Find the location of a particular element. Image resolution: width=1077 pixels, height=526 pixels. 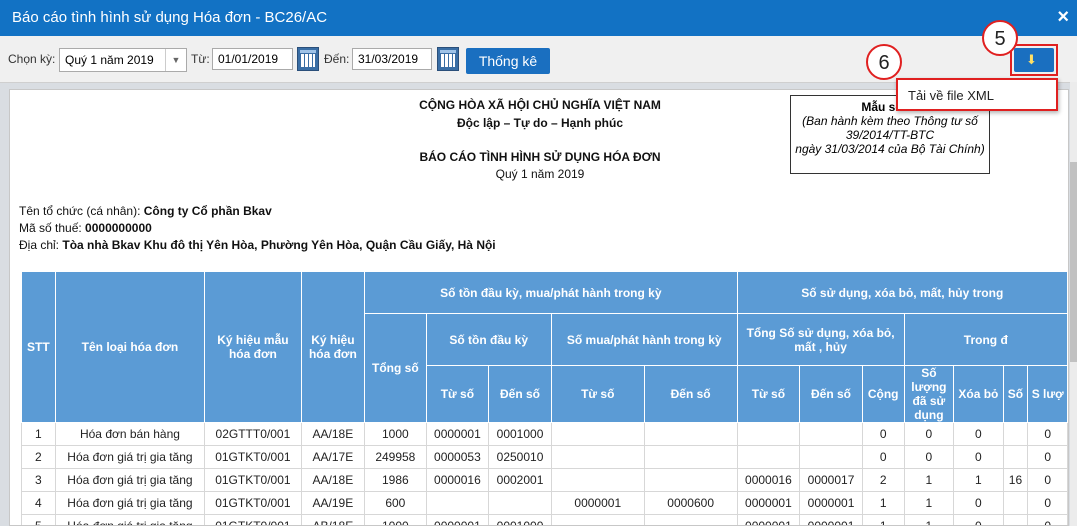

scrollbar-thumb is located at coordinates (1073, 262).